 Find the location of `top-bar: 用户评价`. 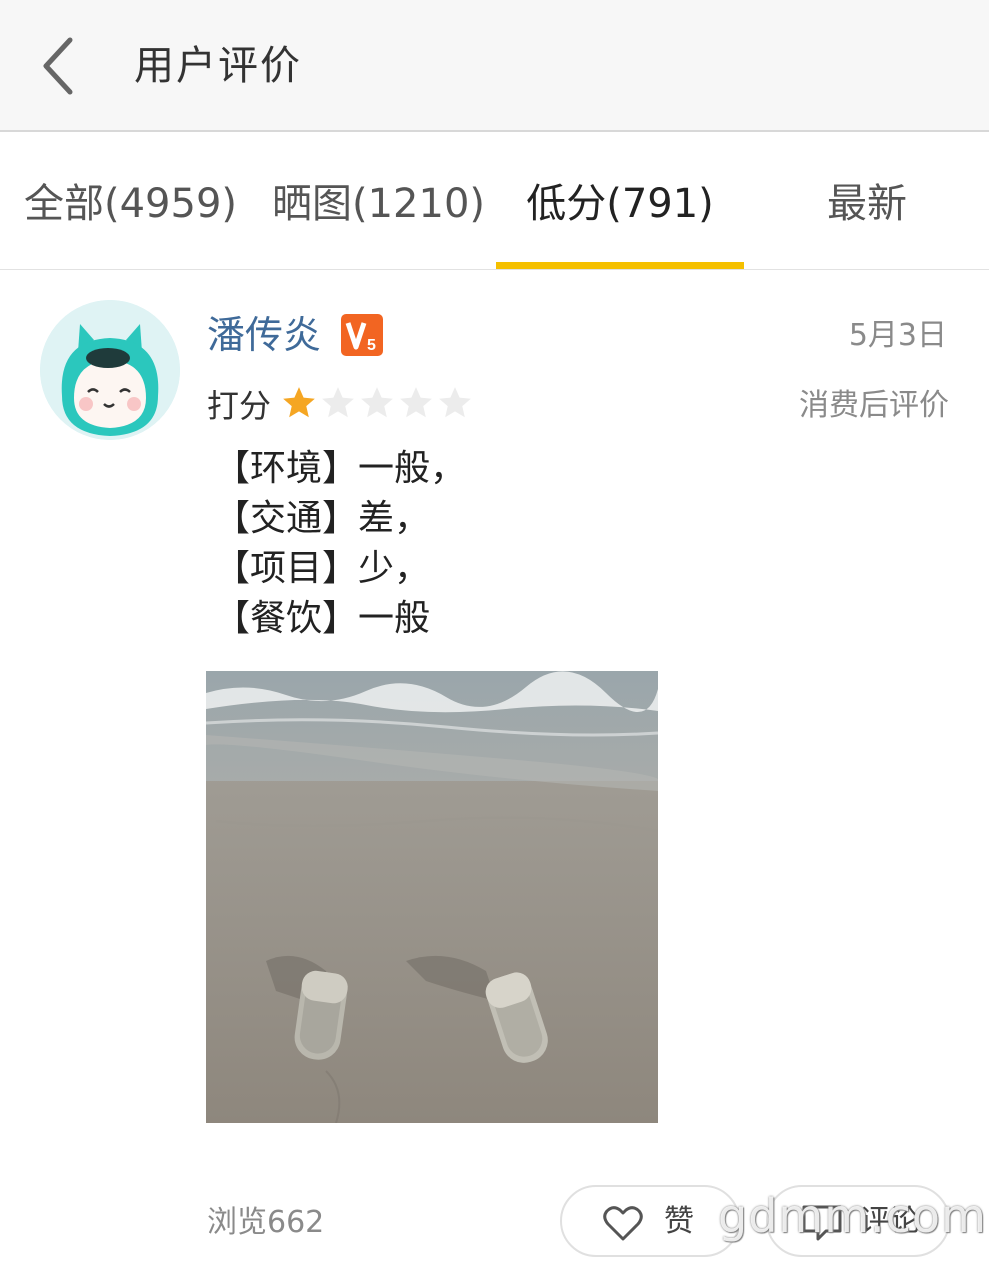

top-bar: 用户评价 is located at coordinates (494, 66).